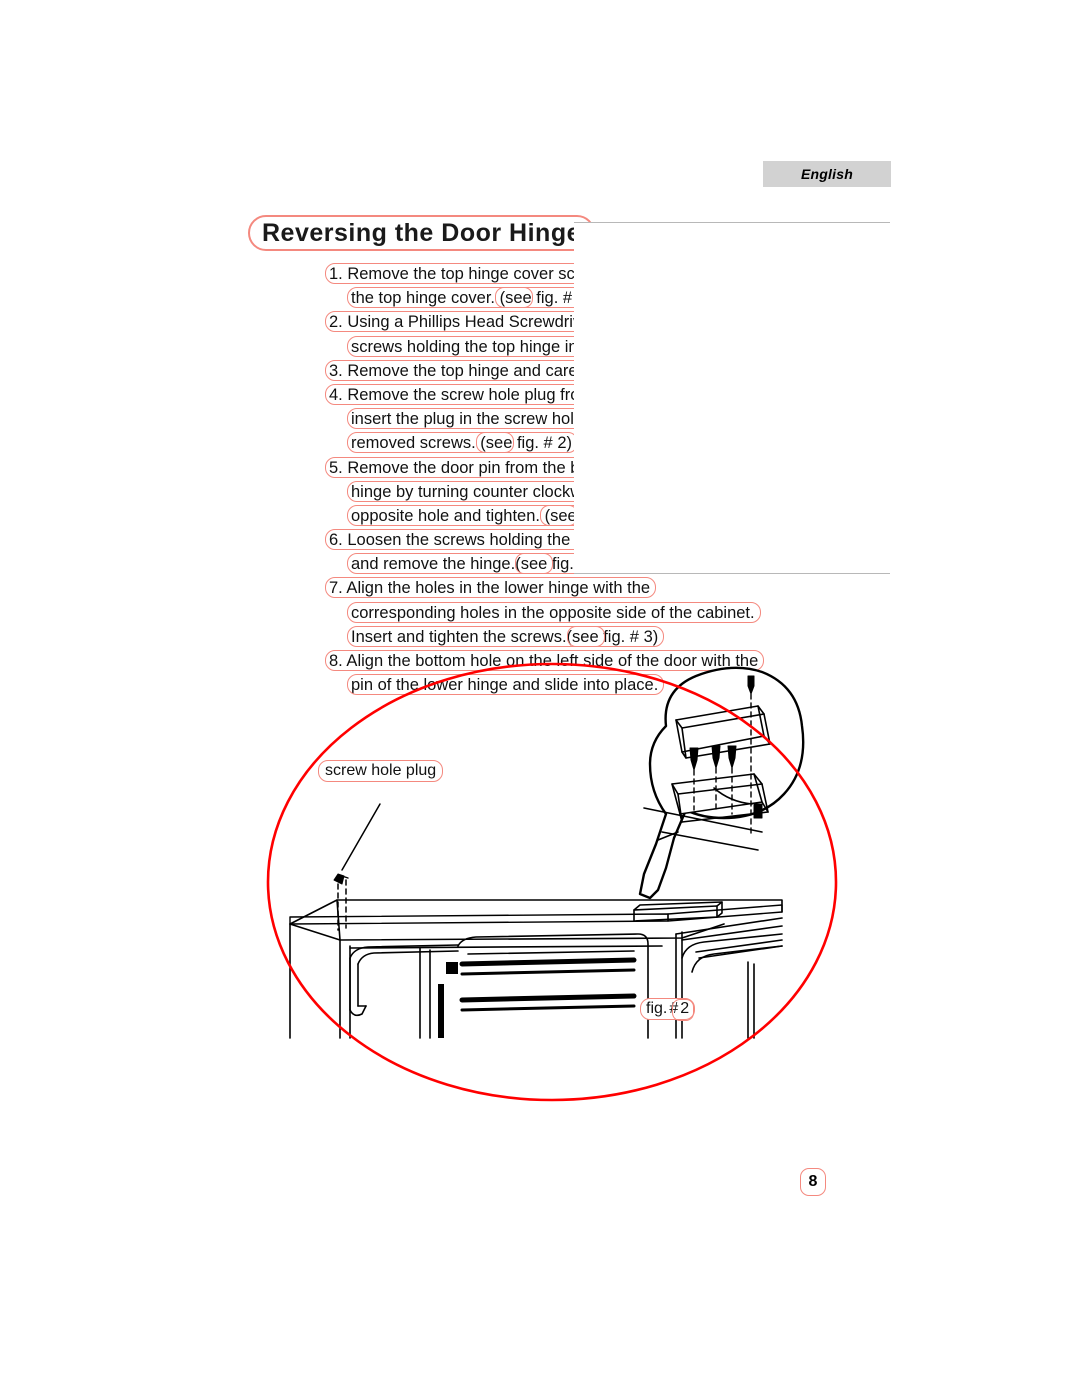 Image resolution: width=1080 pixels, height=1397 pixels. I want to click on instruction-line-text: and remove the hinge.(see fig. # 3), so click(479, 564).